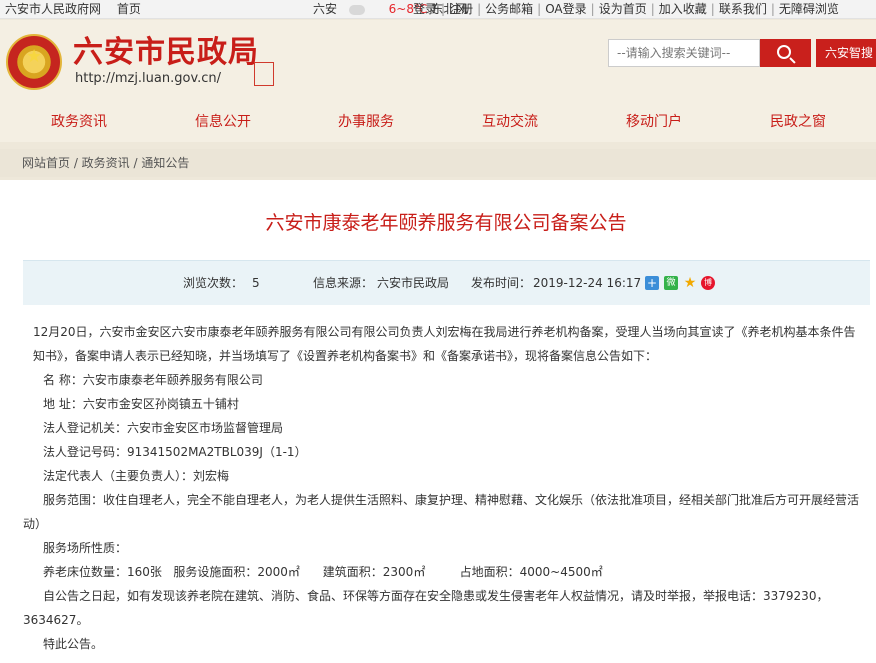 The height and width of the screenshot is (663, 876). Describe the element at coordinates (141, 404) in the screenshot. I see `paragraph-address: 地 址：六安市金安区孙岗镇五十铺村` at that location.